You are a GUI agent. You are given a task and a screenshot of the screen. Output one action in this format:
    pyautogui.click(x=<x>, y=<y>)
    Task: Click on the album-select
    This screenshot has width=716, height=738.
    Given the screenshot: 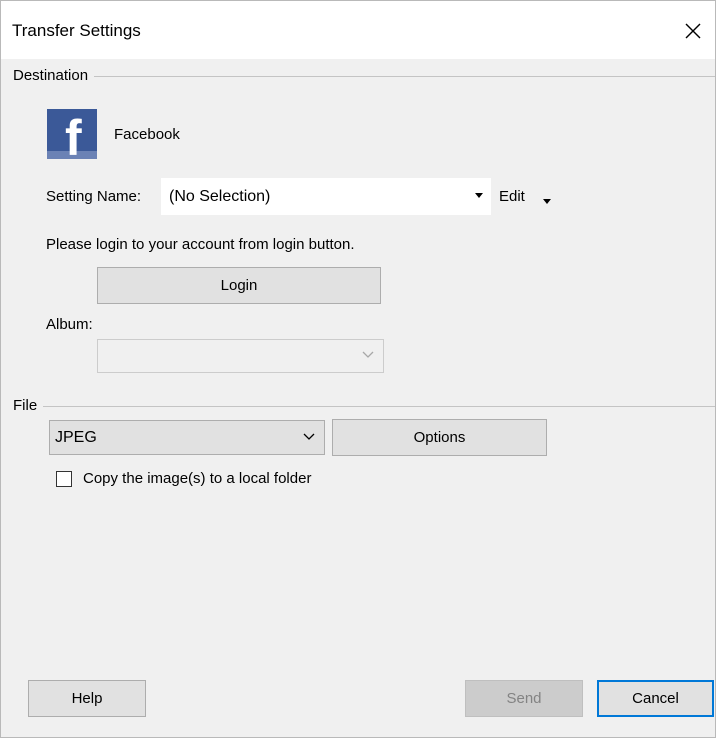 What is the action you would take?
    pyautogui.click(x=240, y=356)
    